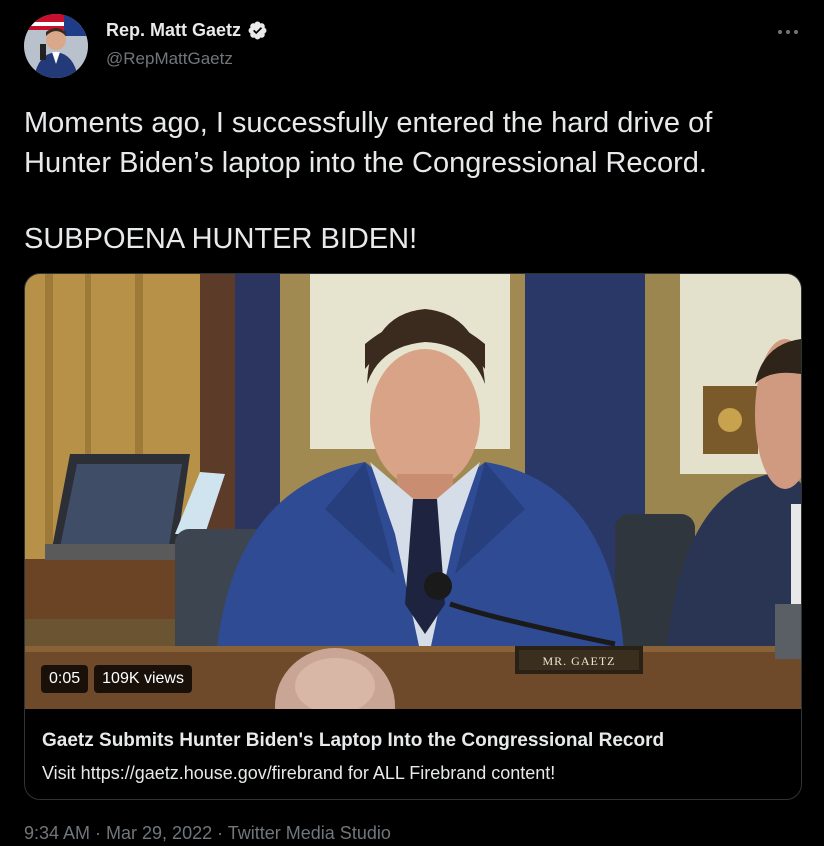  What do you see at coordinates (788, 32) in the screenshot?
I see `more-options-icon` at bounding box center [788, 32].